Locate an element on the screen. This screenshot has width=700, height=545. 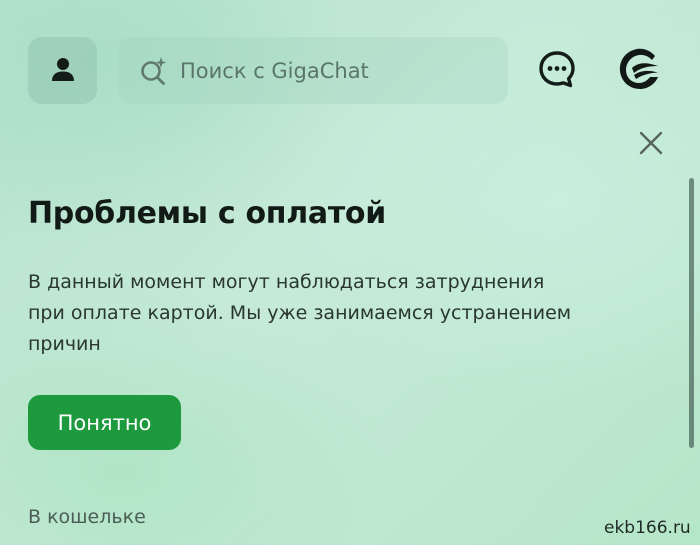
chat-button is located at coordinates (557, 71).